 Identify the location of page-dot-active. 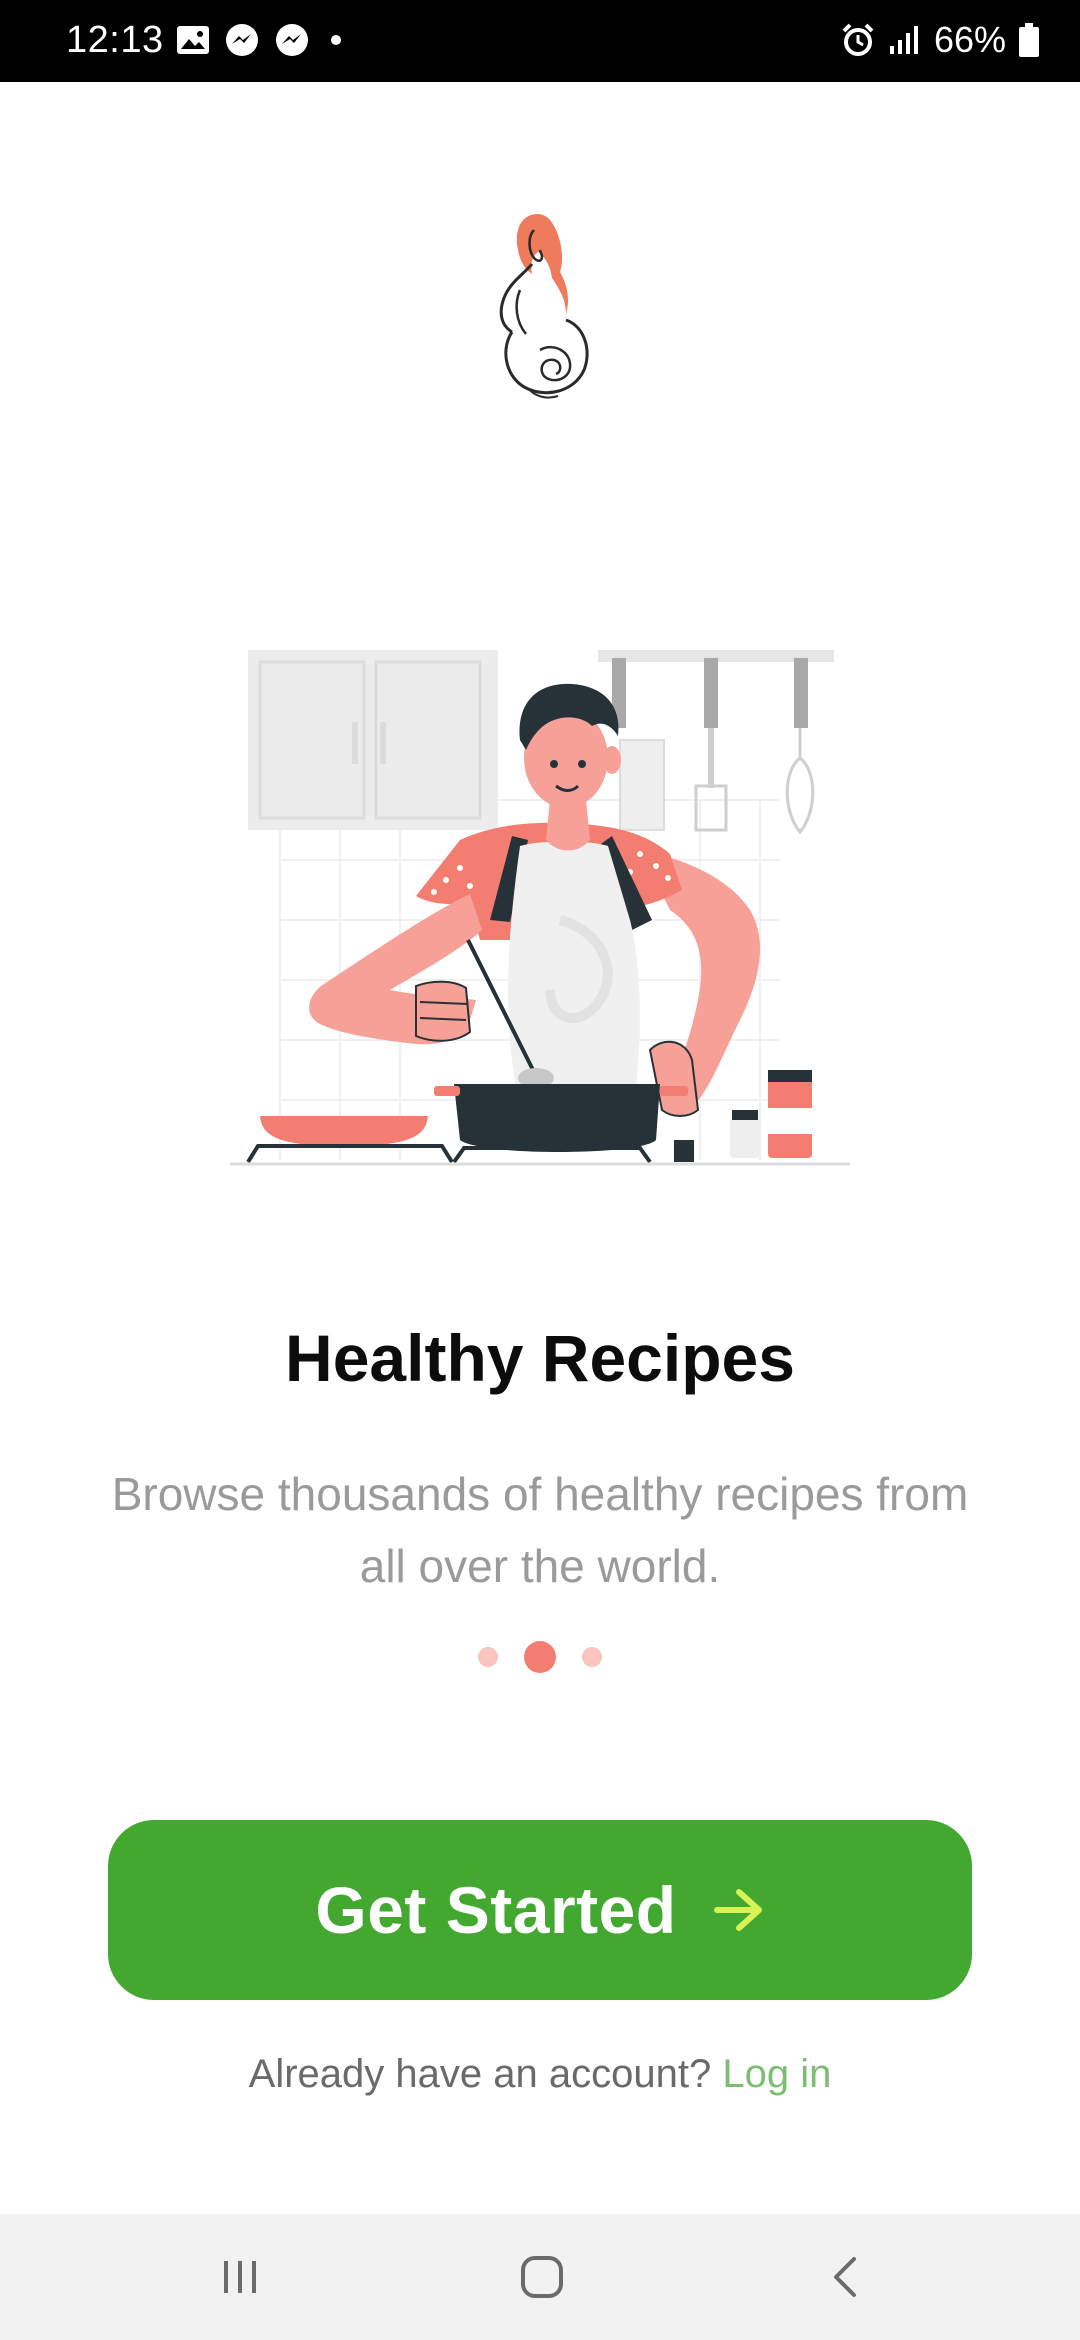
(540, 1657).